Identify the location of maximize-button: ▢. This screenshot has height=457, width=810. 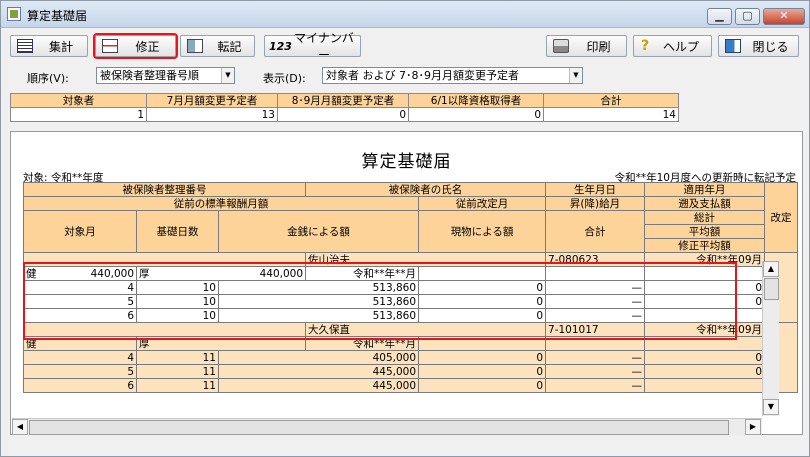
(747, 16).